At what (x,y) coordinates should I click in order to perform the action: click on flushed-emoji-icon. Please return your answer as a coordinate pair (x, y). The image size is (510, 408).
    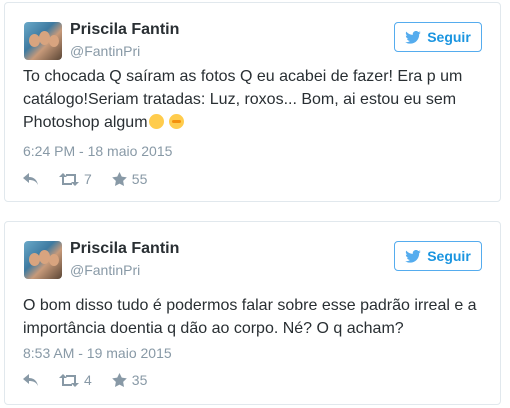
    Looking at the image, I should click on (176, 121).